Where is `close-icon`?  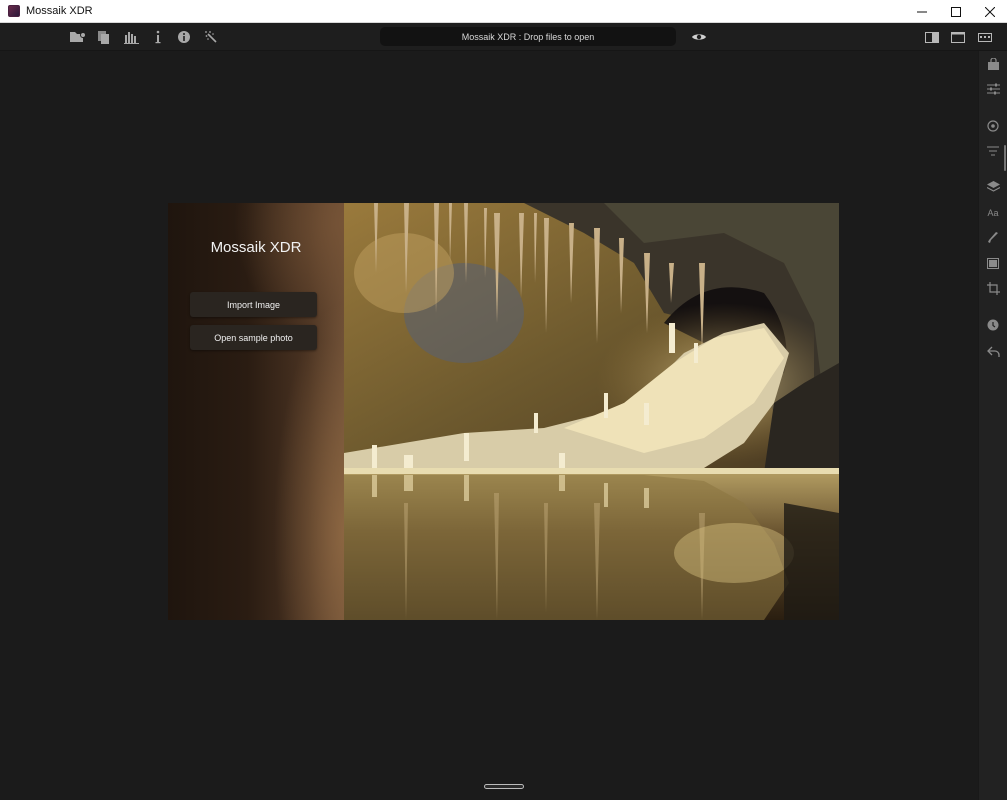 close-icon is located at coordinates (990, 11).